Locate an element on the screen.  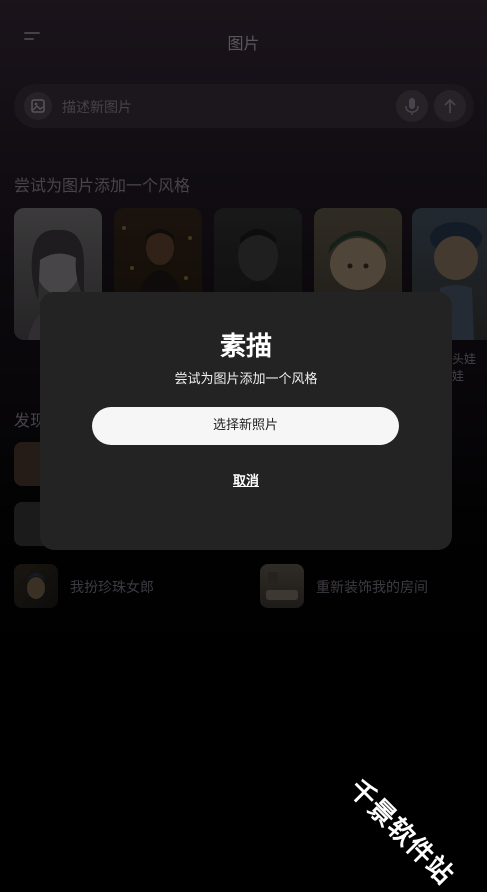
dialog-subtitle: 尝试为图片添加一个风格 is located at coordinates (246, 379).